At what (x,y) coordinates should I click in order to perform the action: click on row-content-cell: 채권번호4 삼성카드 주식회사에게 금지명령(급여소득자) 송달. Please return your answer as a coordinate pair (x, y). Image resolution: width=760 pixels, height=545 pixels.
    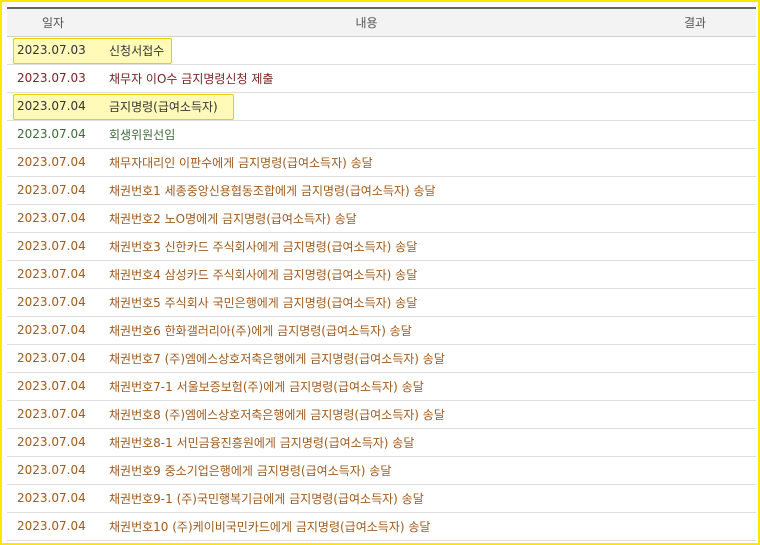
    Looking at the image, I should click on (366, 274).